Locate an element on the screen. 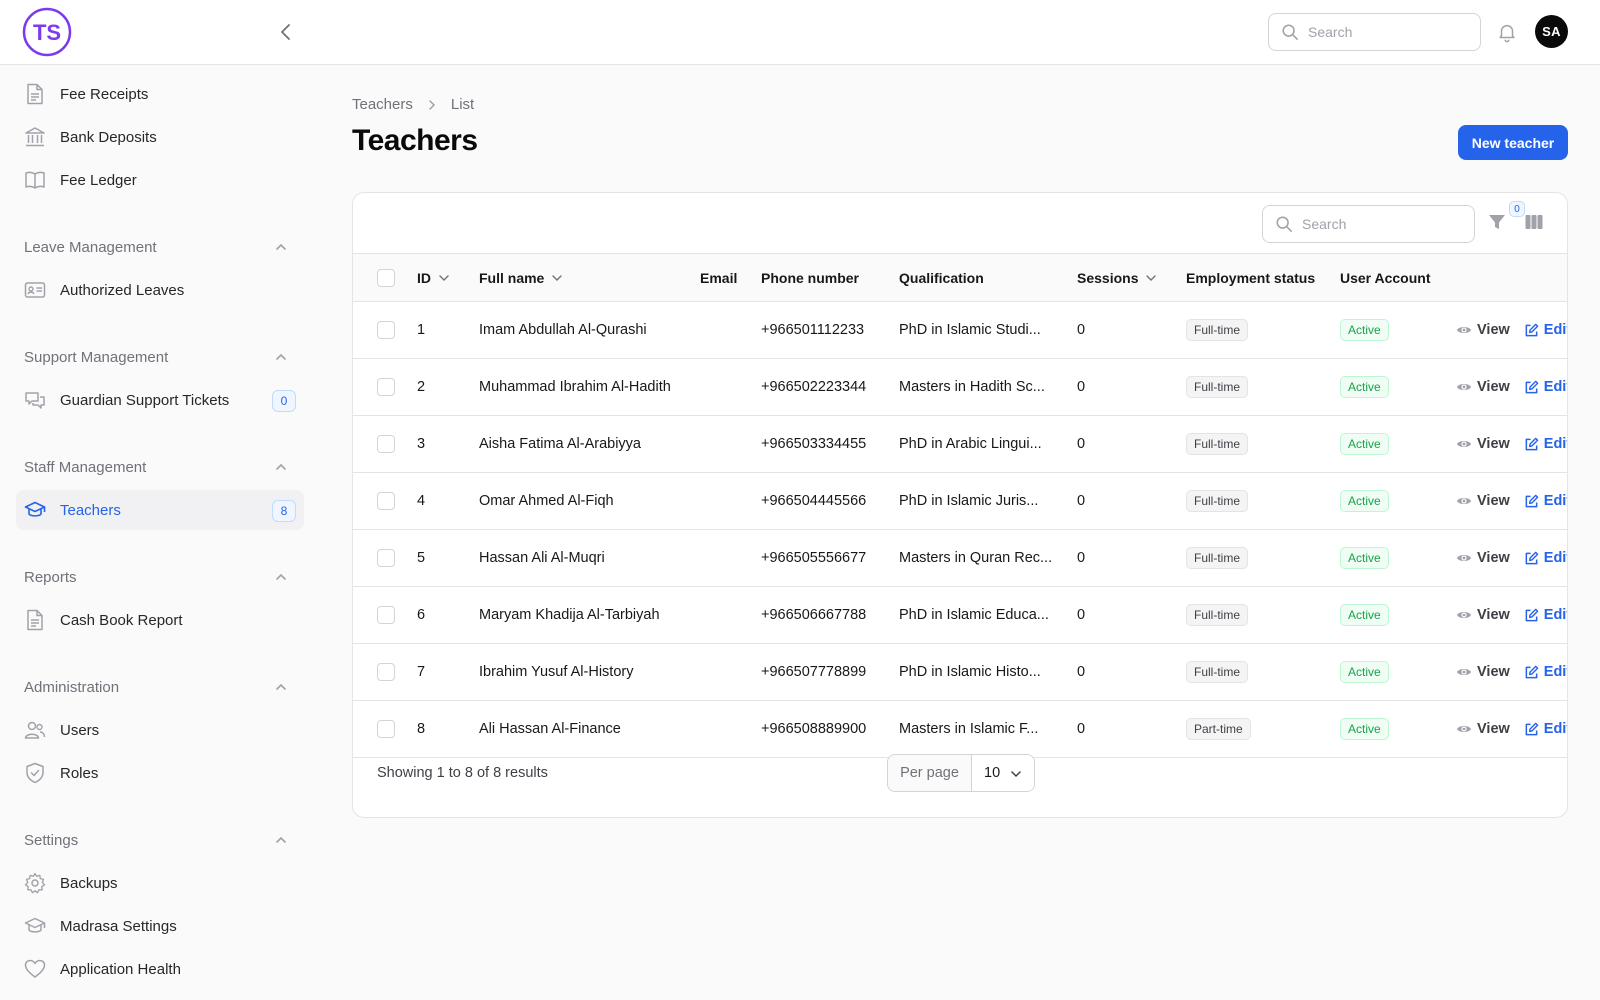 Image resolution: width=1600 pixels, height=1000 pixels. global-search is located at coordinates (1374, 32).